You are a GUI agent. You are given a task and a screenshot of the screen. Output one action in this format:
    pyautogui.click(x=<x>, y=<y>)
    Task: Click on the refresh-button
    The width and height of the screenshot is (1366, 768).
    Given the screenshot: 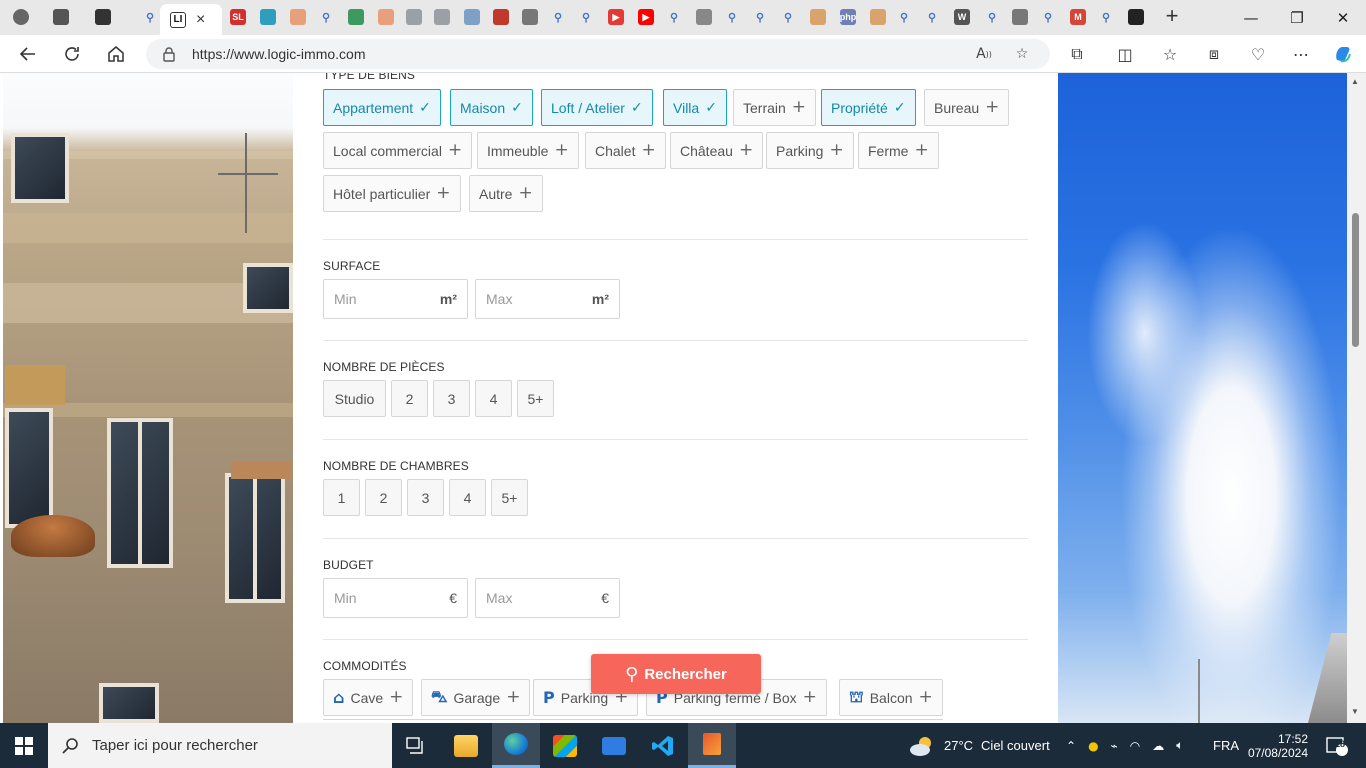 What is the action you would take?
    pyautogui.click(x=72, y=54)
    